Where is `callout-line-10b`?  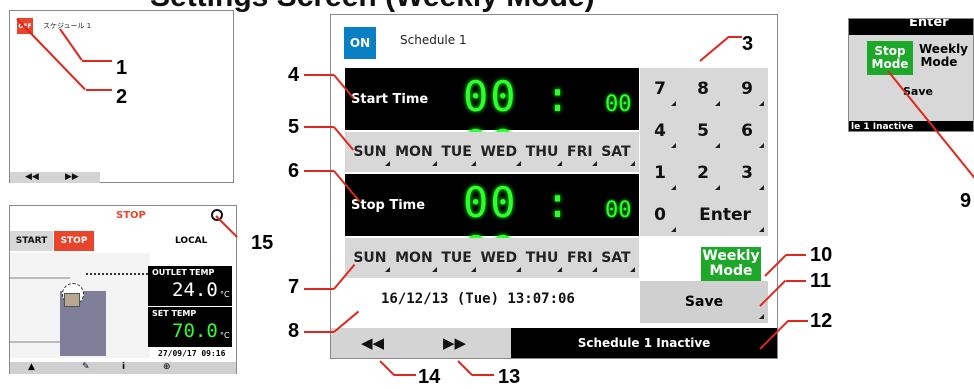 callout-line-10b is located at coordinates (796, 255).